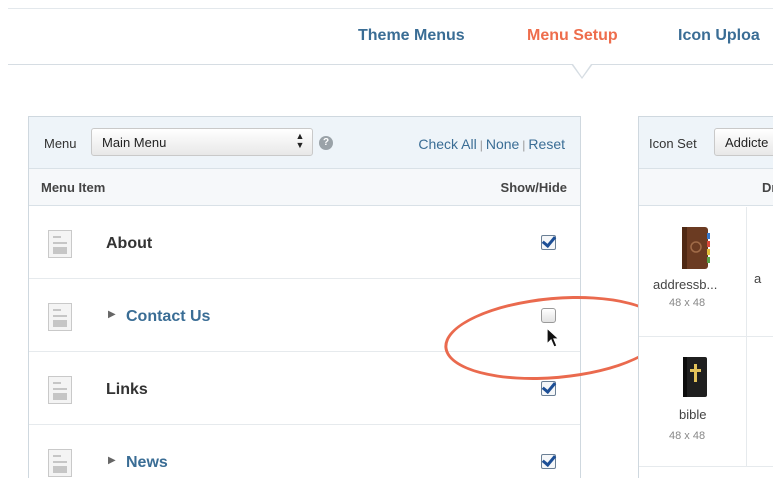 Image resolution: width=773 pixels, height=478 pixels. What do you see at coordinates (572, 36) in the screenshot?
I see `tab-menu-setup: Menu Setup` at bounding box center [572, 36].